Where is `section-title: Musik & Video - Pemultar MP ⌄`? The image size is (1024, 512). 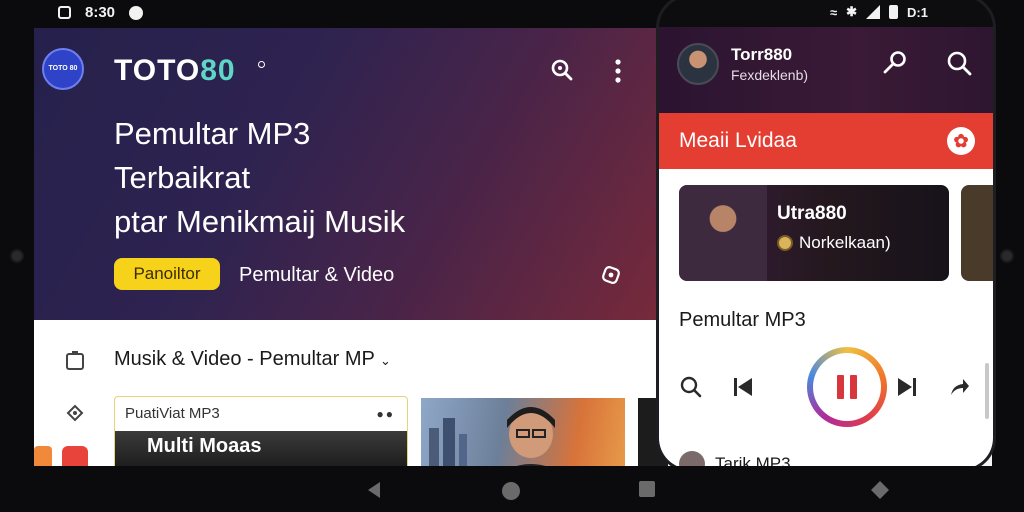 section-title: Musik & Video - Pemultar MP ⌄ is located at coordinates (252, 359).